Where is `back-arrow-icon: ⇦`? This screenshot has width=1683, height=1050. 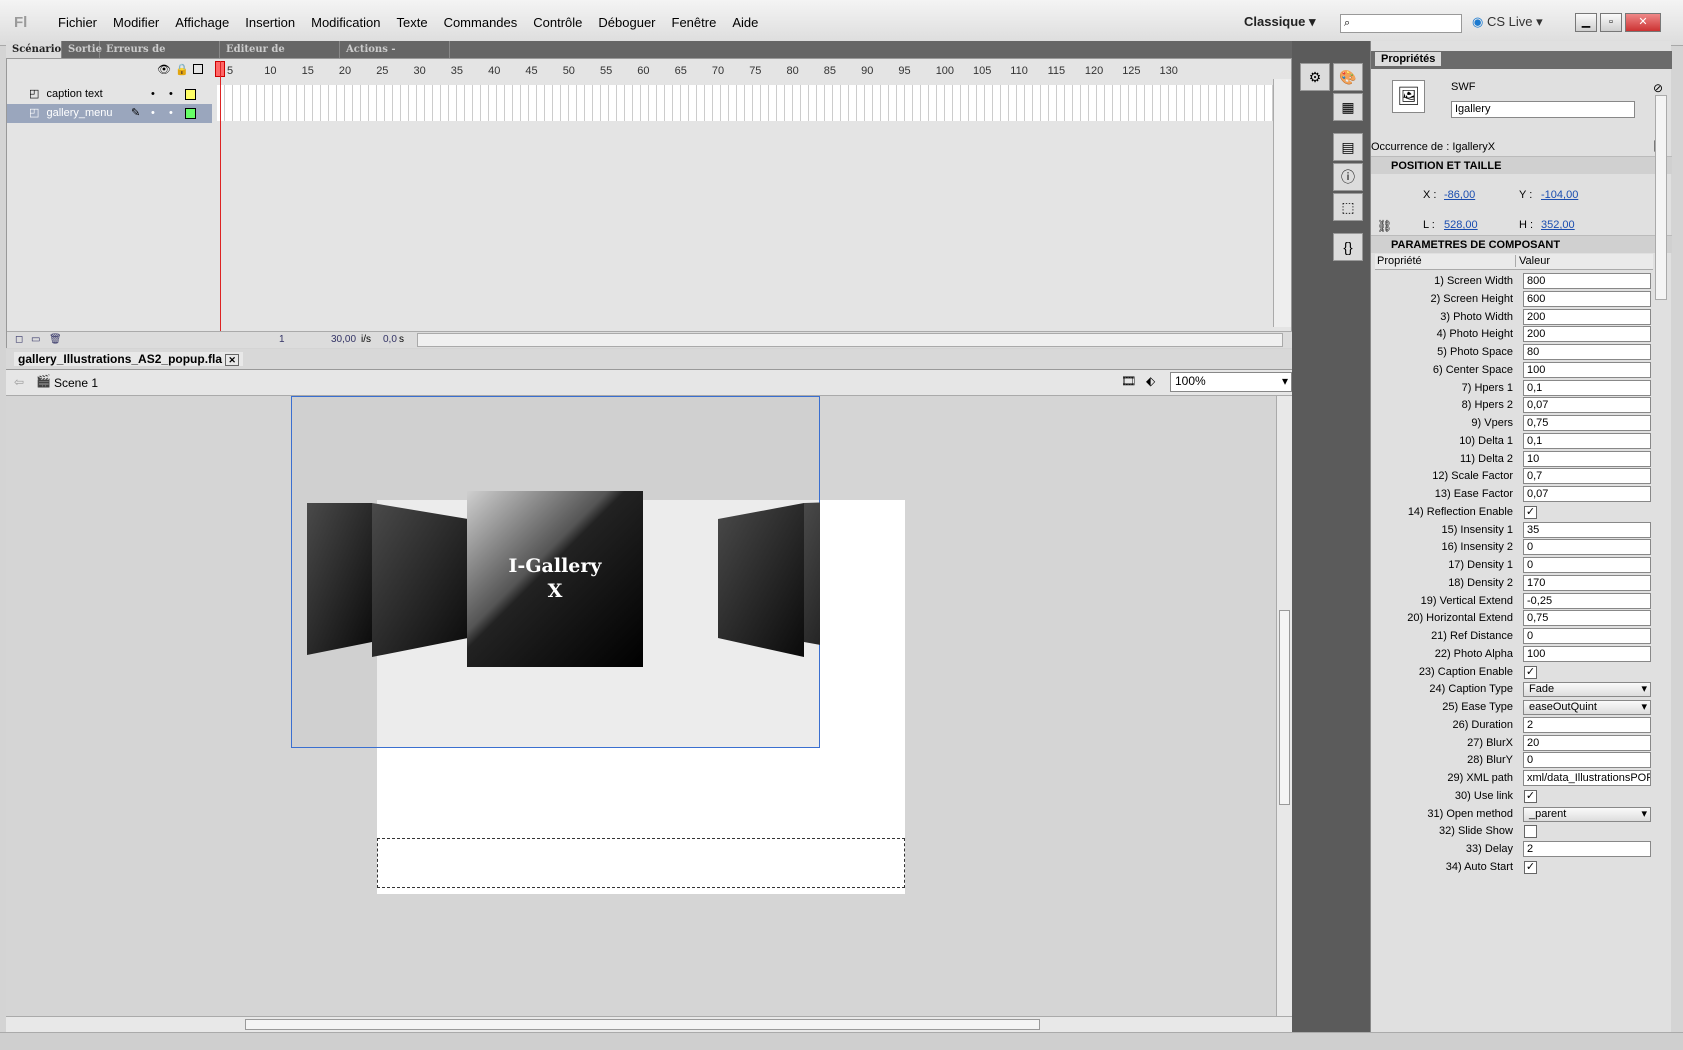
back-arrow-icon: ⇦ is located at coordinates (19, 382).